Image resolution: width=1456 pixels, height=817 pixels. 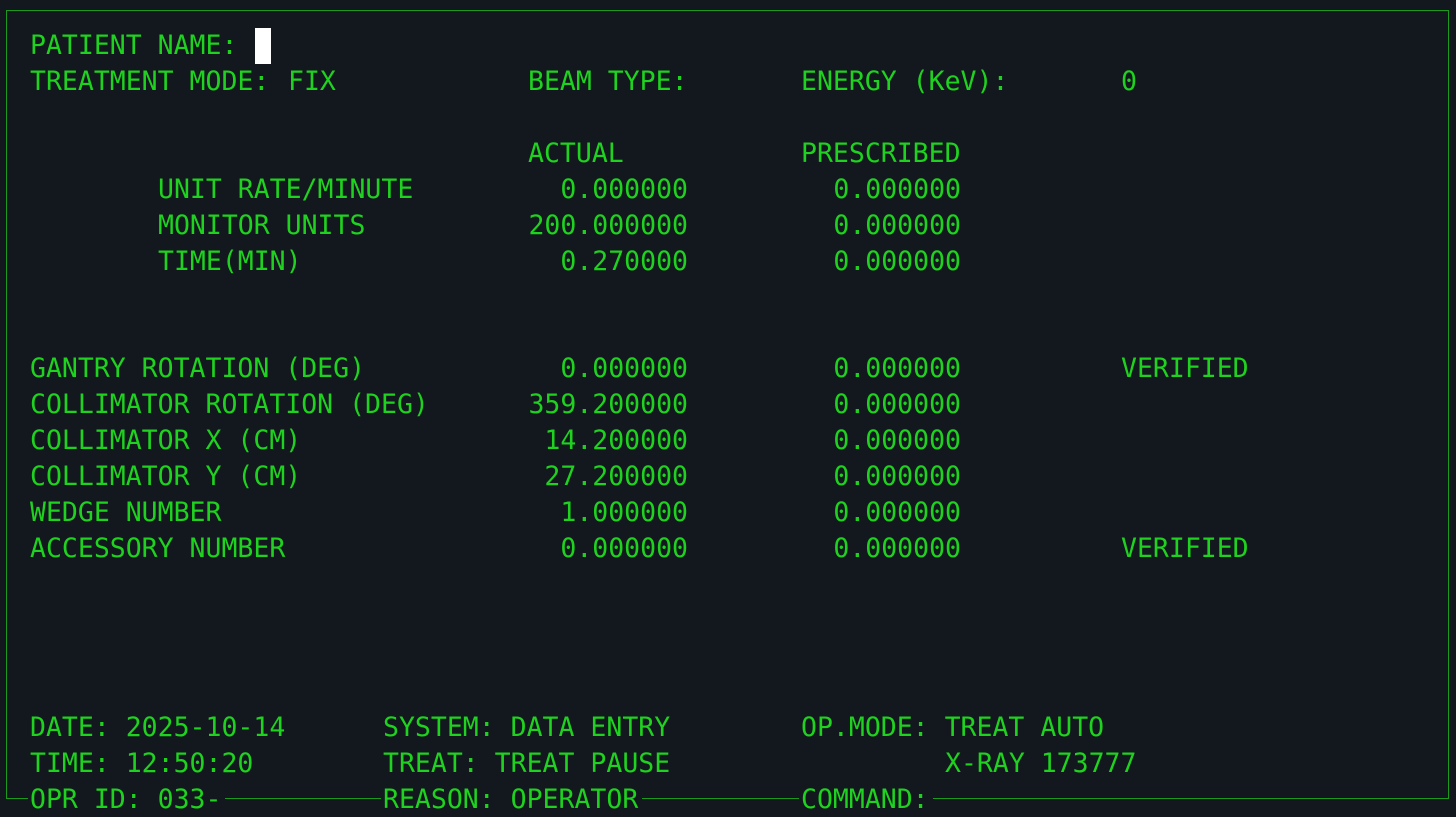 I want to click on dose-row-label: MONITOR UNITS, so click(x=262, y=225).